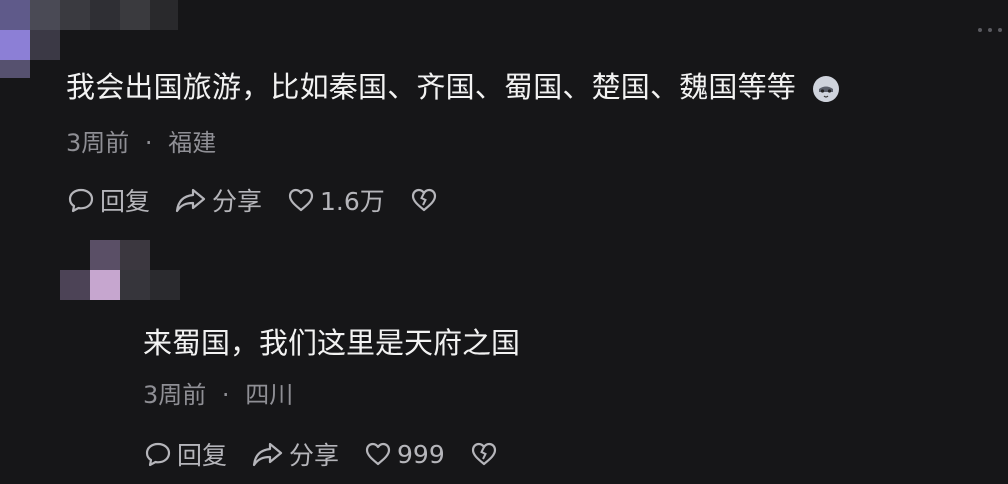  I want to click on reply-location: 四川, so click(269, 395).